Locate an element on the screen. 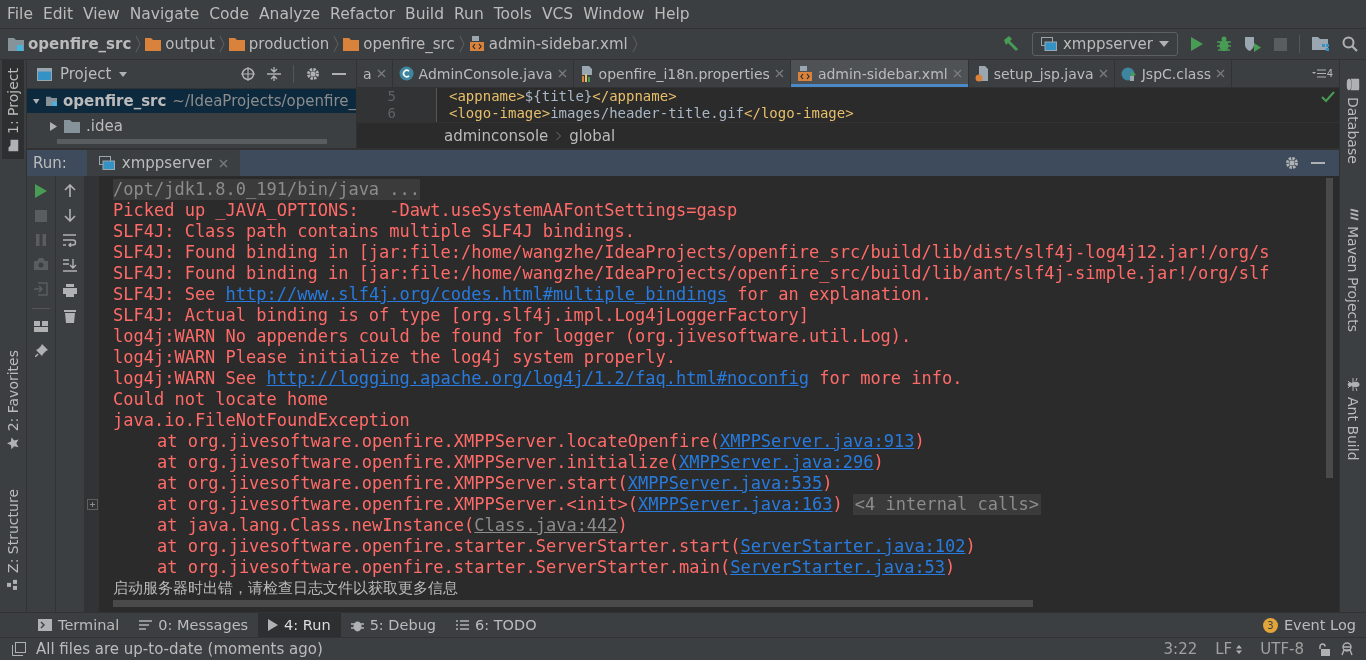 The height and width of the screenshot is (660, 1366). chevron-icon is located at coordinates (461, 44).